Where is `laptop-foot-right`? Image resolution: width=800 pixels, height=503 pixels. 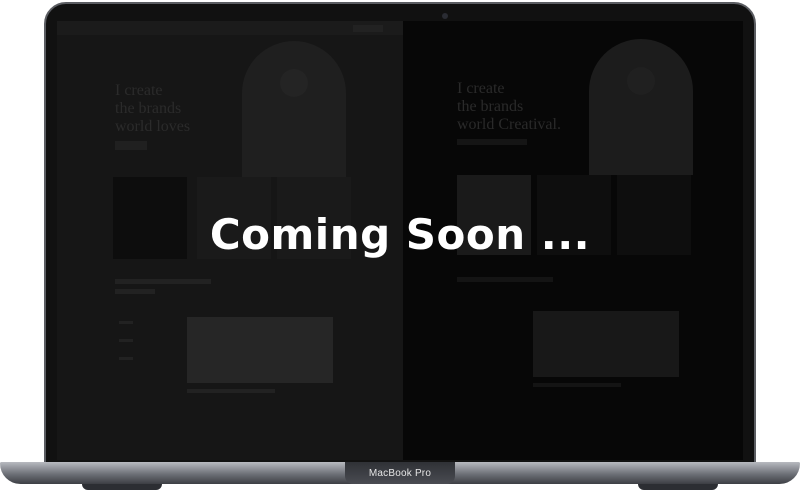 laptop-foot-right is located at coordinates (678, 487).